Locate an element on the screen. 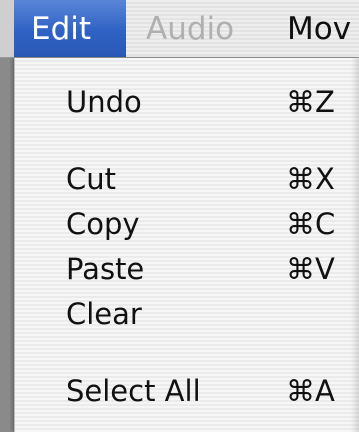 This screenshot has height=432, width=359. menu-movie: Mov is located at coordinates (319, 28).